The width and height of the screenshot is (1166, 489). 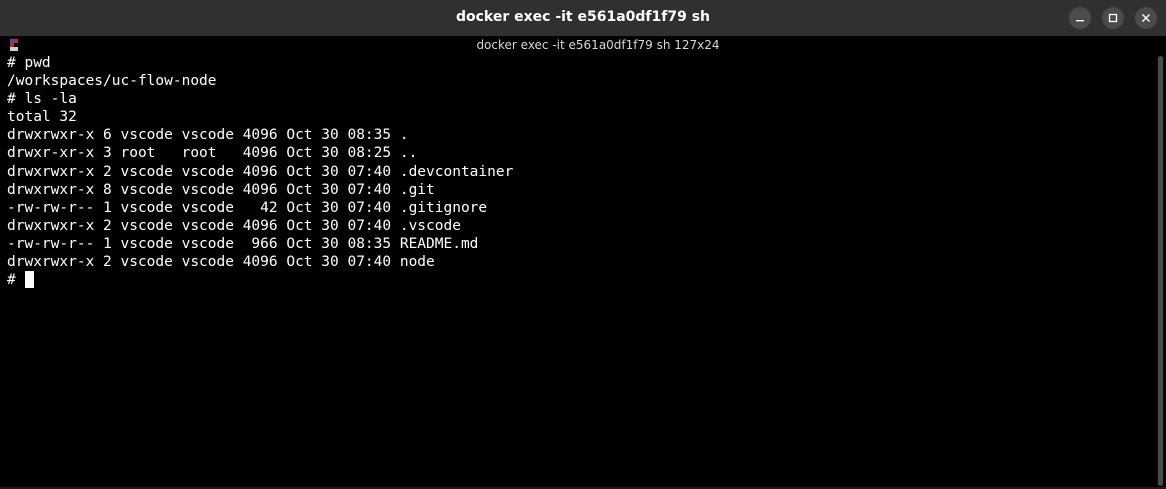 I want to click on close-icon, so click(x=1146, y=18).